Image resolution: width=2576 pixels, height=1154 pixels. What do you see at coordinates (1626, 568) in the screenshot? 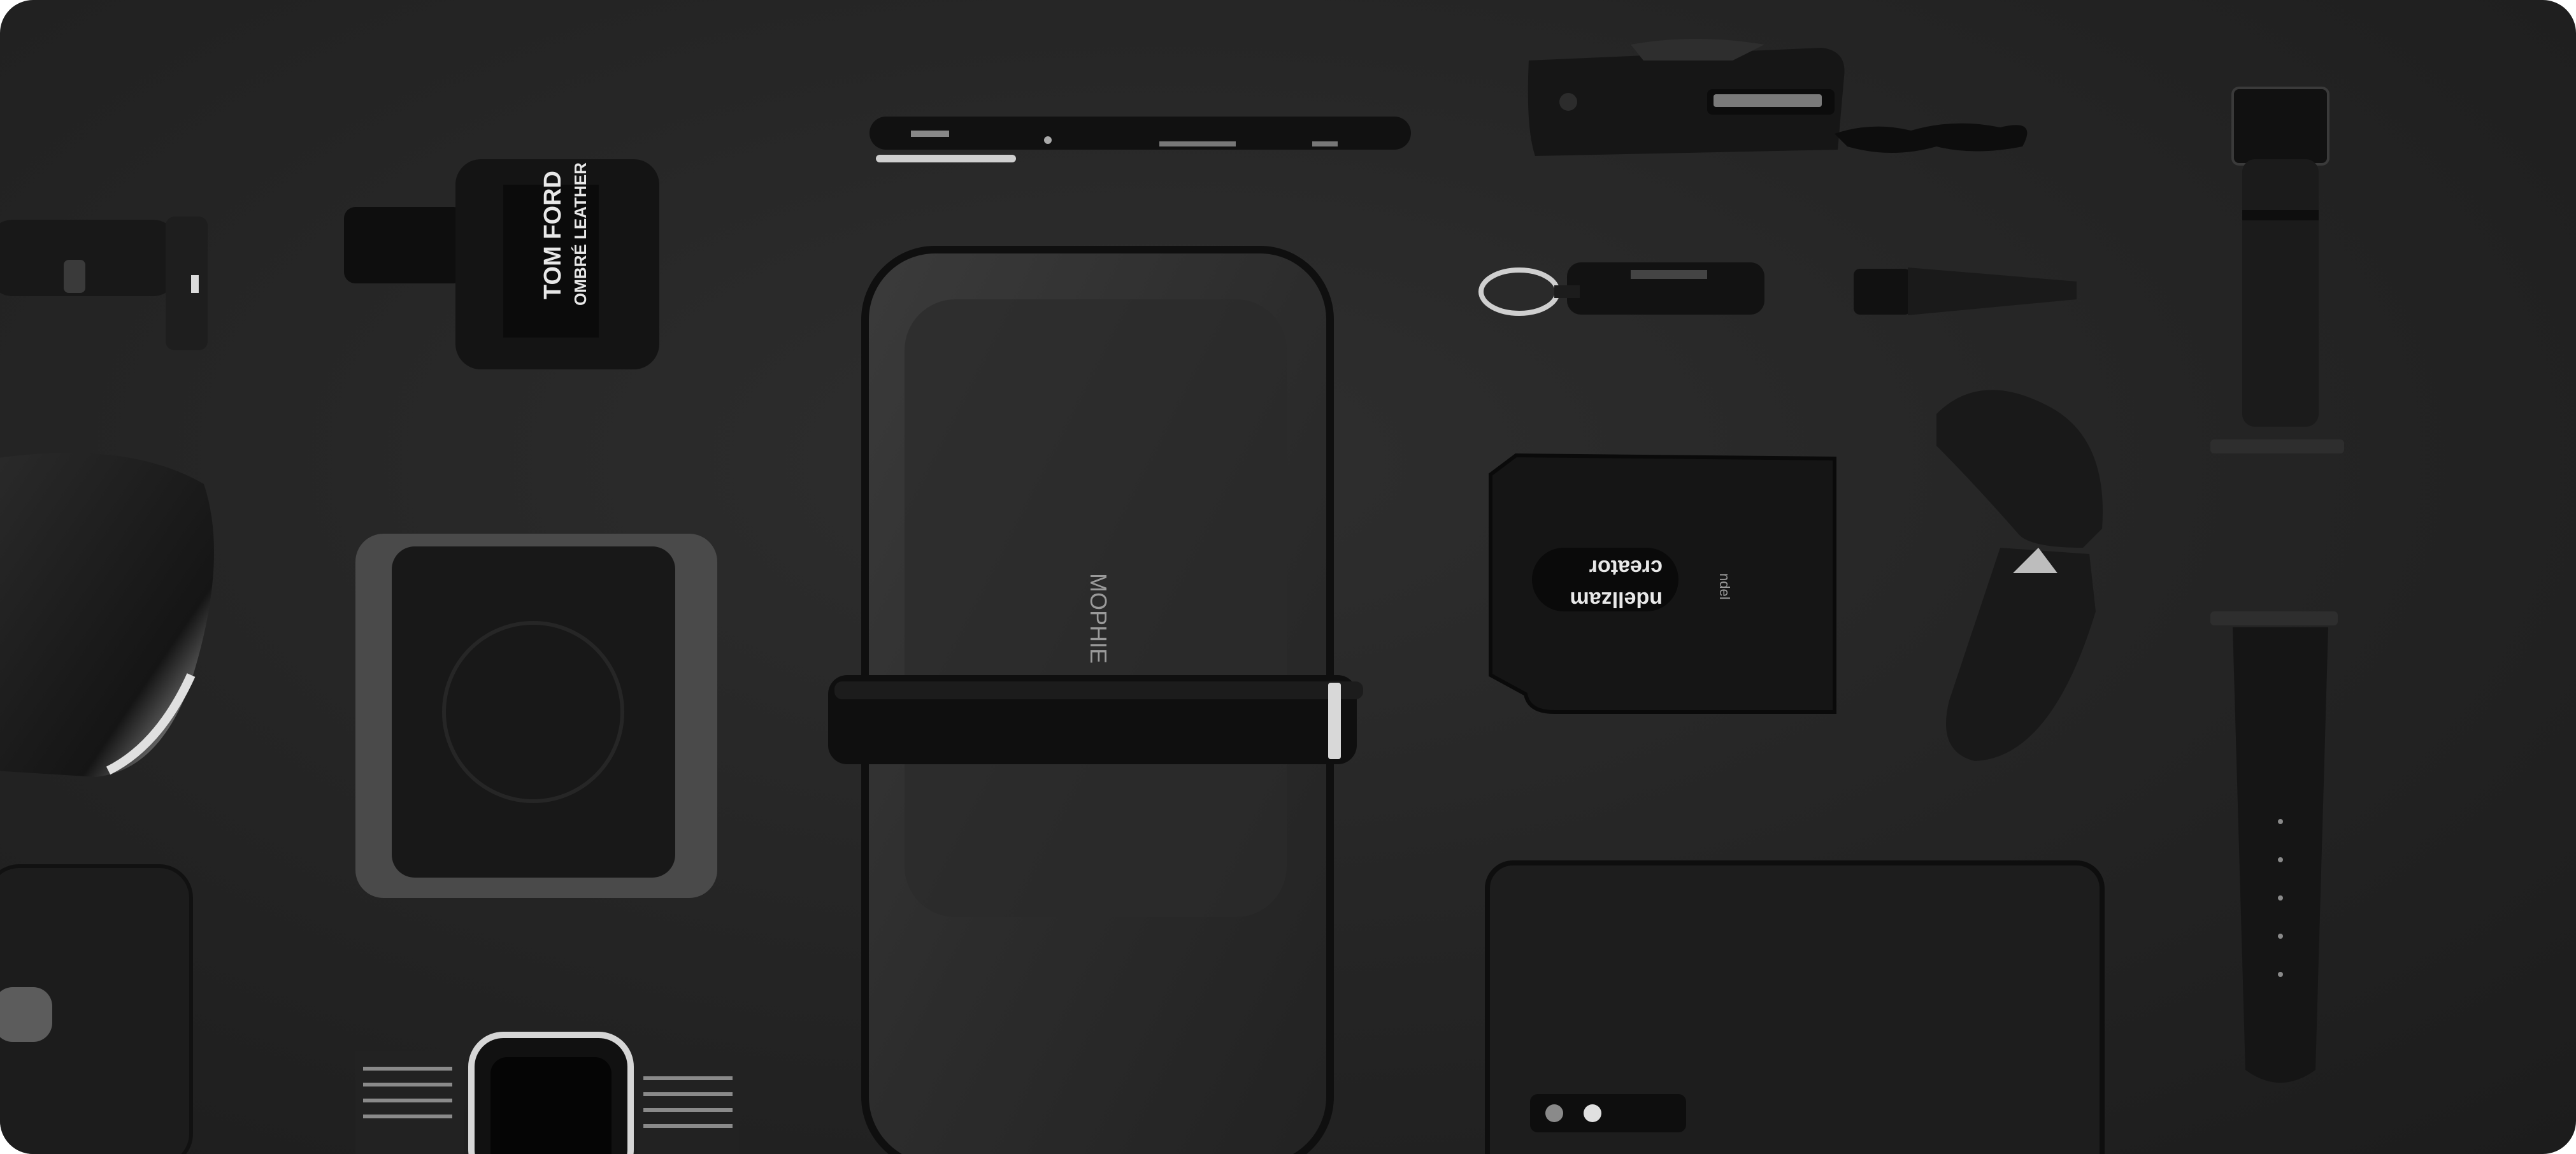
I see `wallet-label-creator: creator` at bounding box center [1626, 568].